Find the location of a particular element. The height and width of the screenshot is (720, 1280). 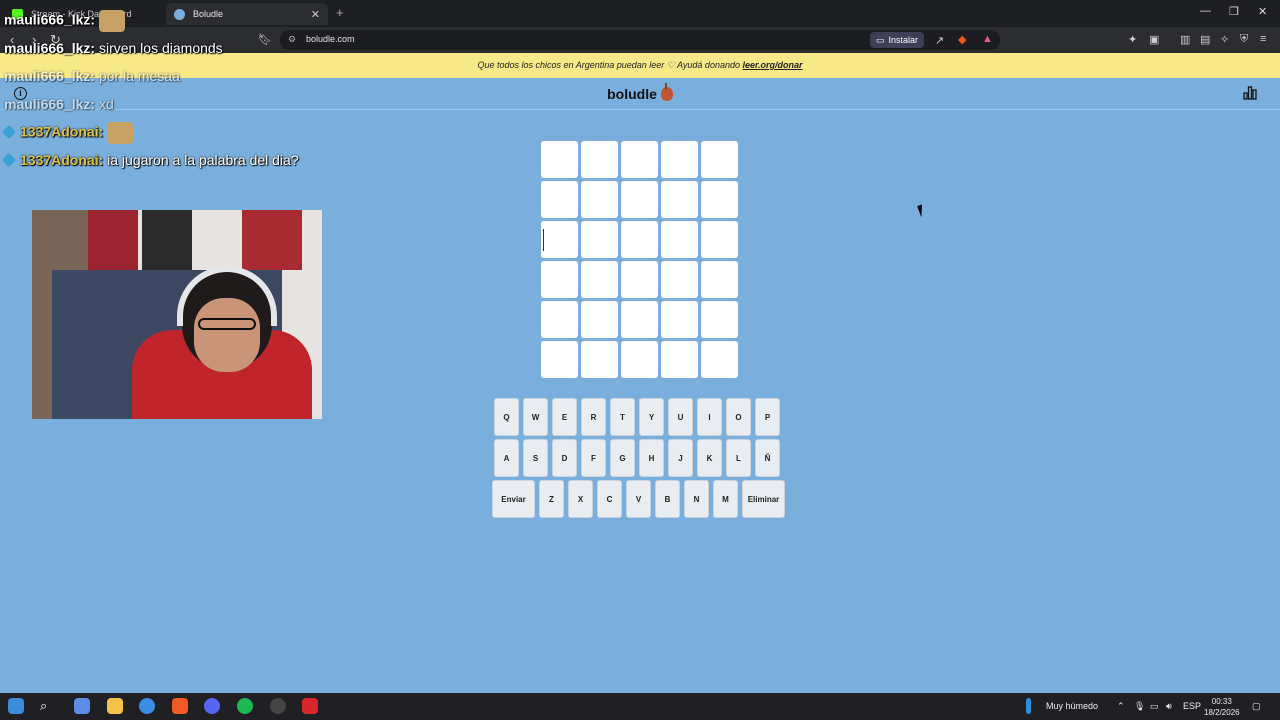

microphone-icon: 🎙︎ is located at coordinates (1139, 706).